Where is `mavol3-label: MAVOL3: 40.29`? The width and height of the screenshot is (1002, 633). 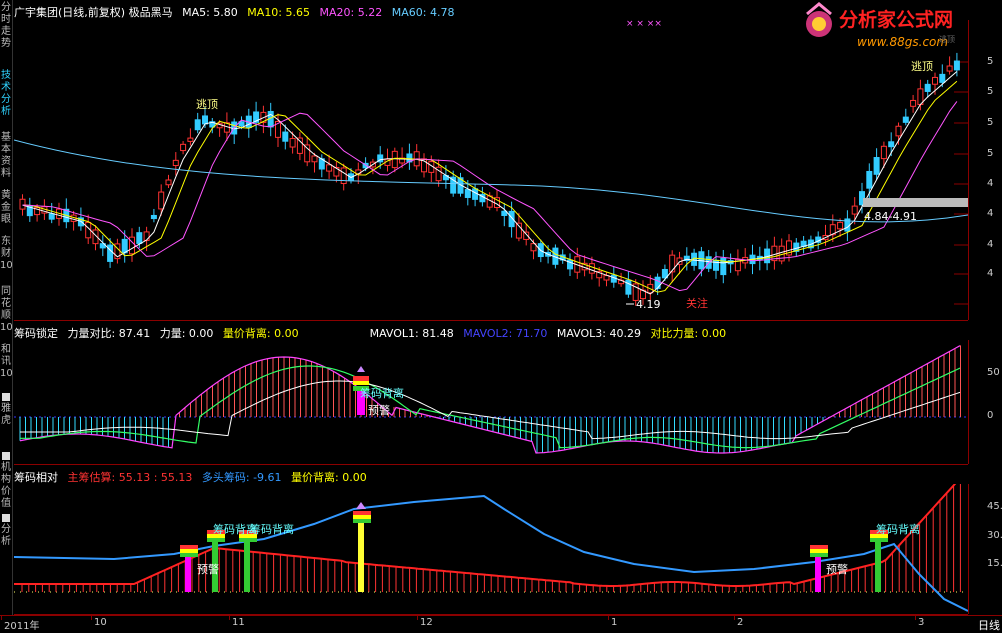
mavol3-label: MAVOL3: 40.29 is located at coordinates (598, 333).